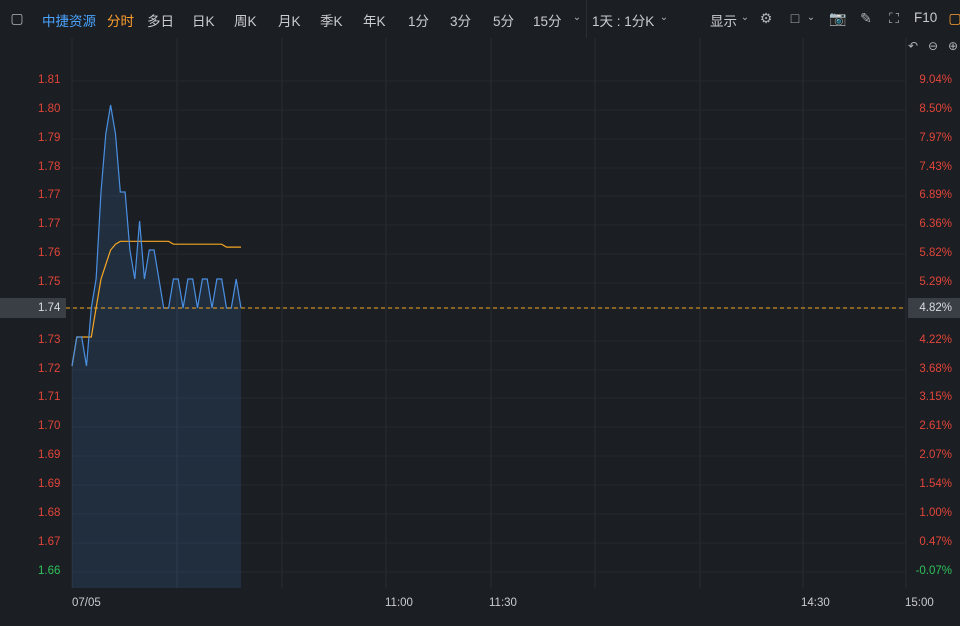  I want to click on percent-tick-label: 0.47%, so click(935, 542).